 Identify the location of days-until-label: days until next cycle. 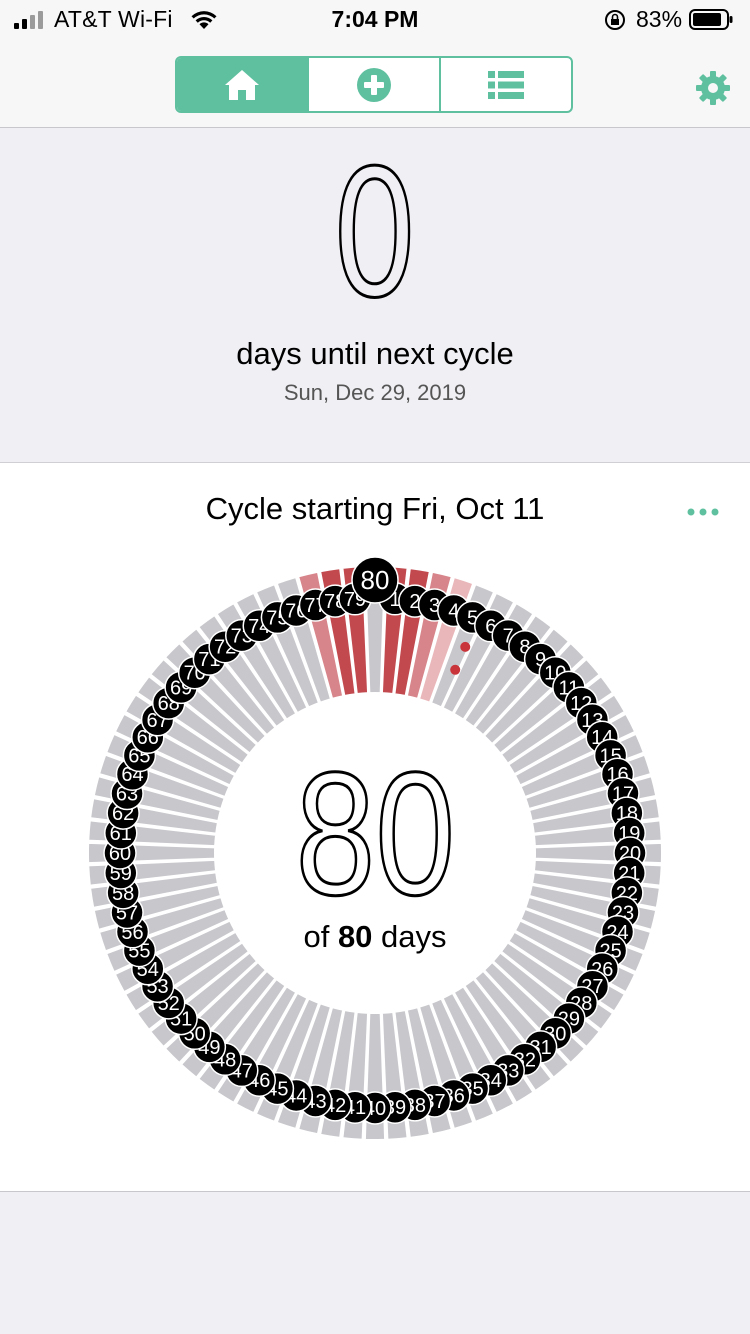
(375, 353).